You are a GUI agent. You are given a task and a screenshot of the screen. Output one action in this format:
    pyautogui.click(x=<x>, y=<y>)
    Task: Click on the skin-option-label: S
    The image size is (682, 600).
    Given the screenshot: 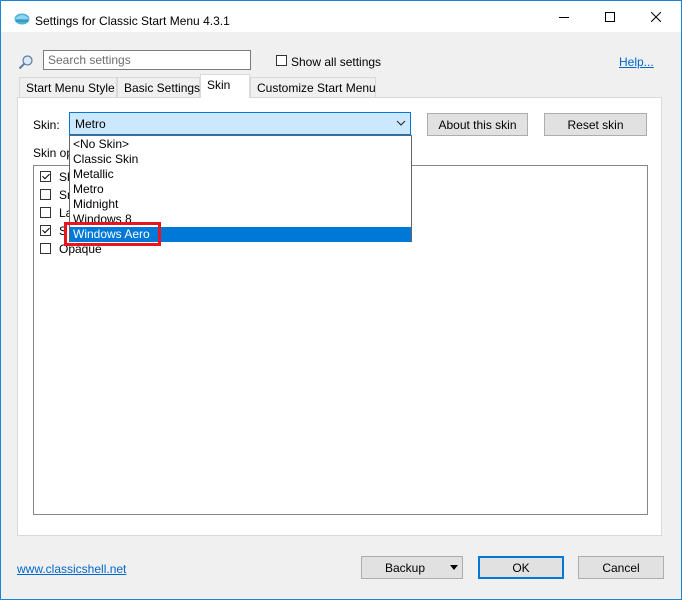 What is the action you would take?
    pyautogui.click(x=63, y=231)
    